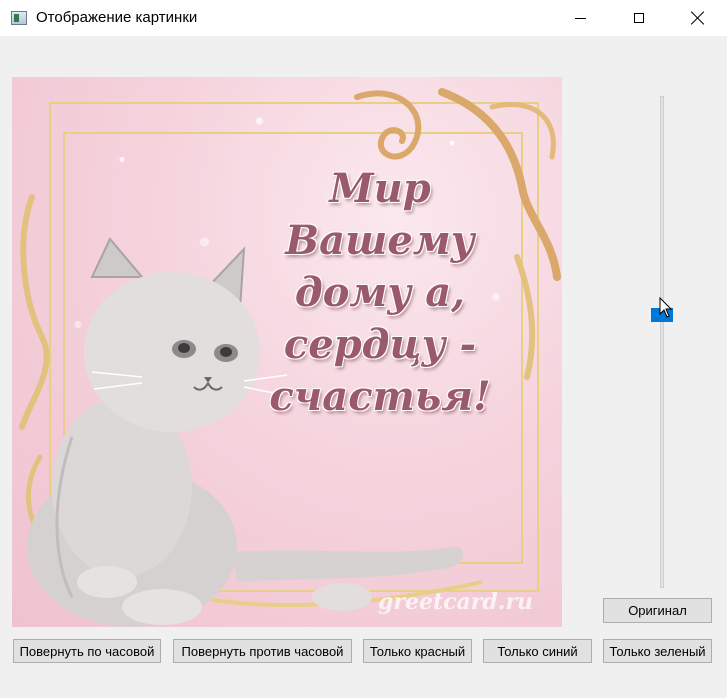 The image size is (727, 698). Describe the element at coordinates (417, 651) in the screenshot. I see `only-red-button: Только красный` at that location.